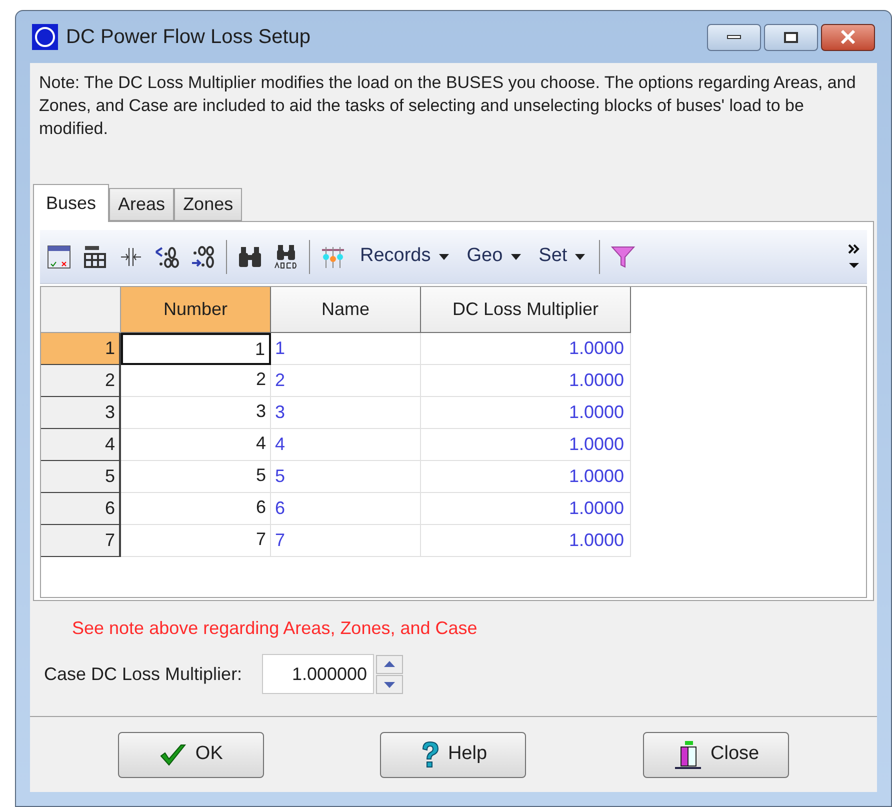  I want to click on column-header: Name, so click(346, 310).